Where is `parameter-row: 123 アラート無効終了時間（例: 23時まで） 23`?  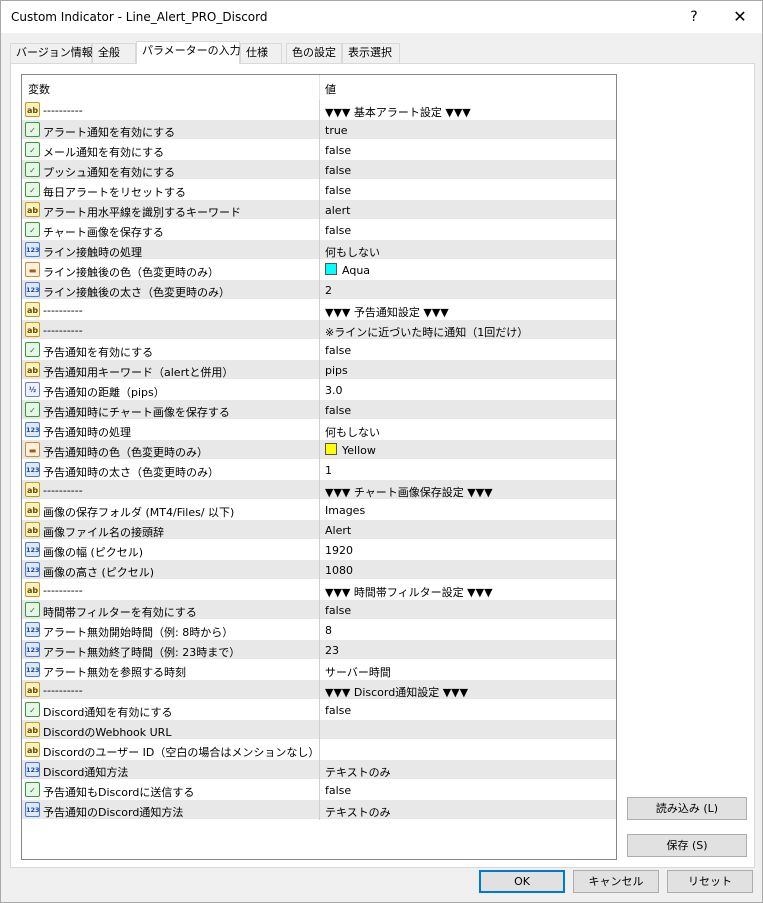
parameter-row: 123 アラート無効終了時間（例: 23時まで） 23 is located at coordinates (319, 650).